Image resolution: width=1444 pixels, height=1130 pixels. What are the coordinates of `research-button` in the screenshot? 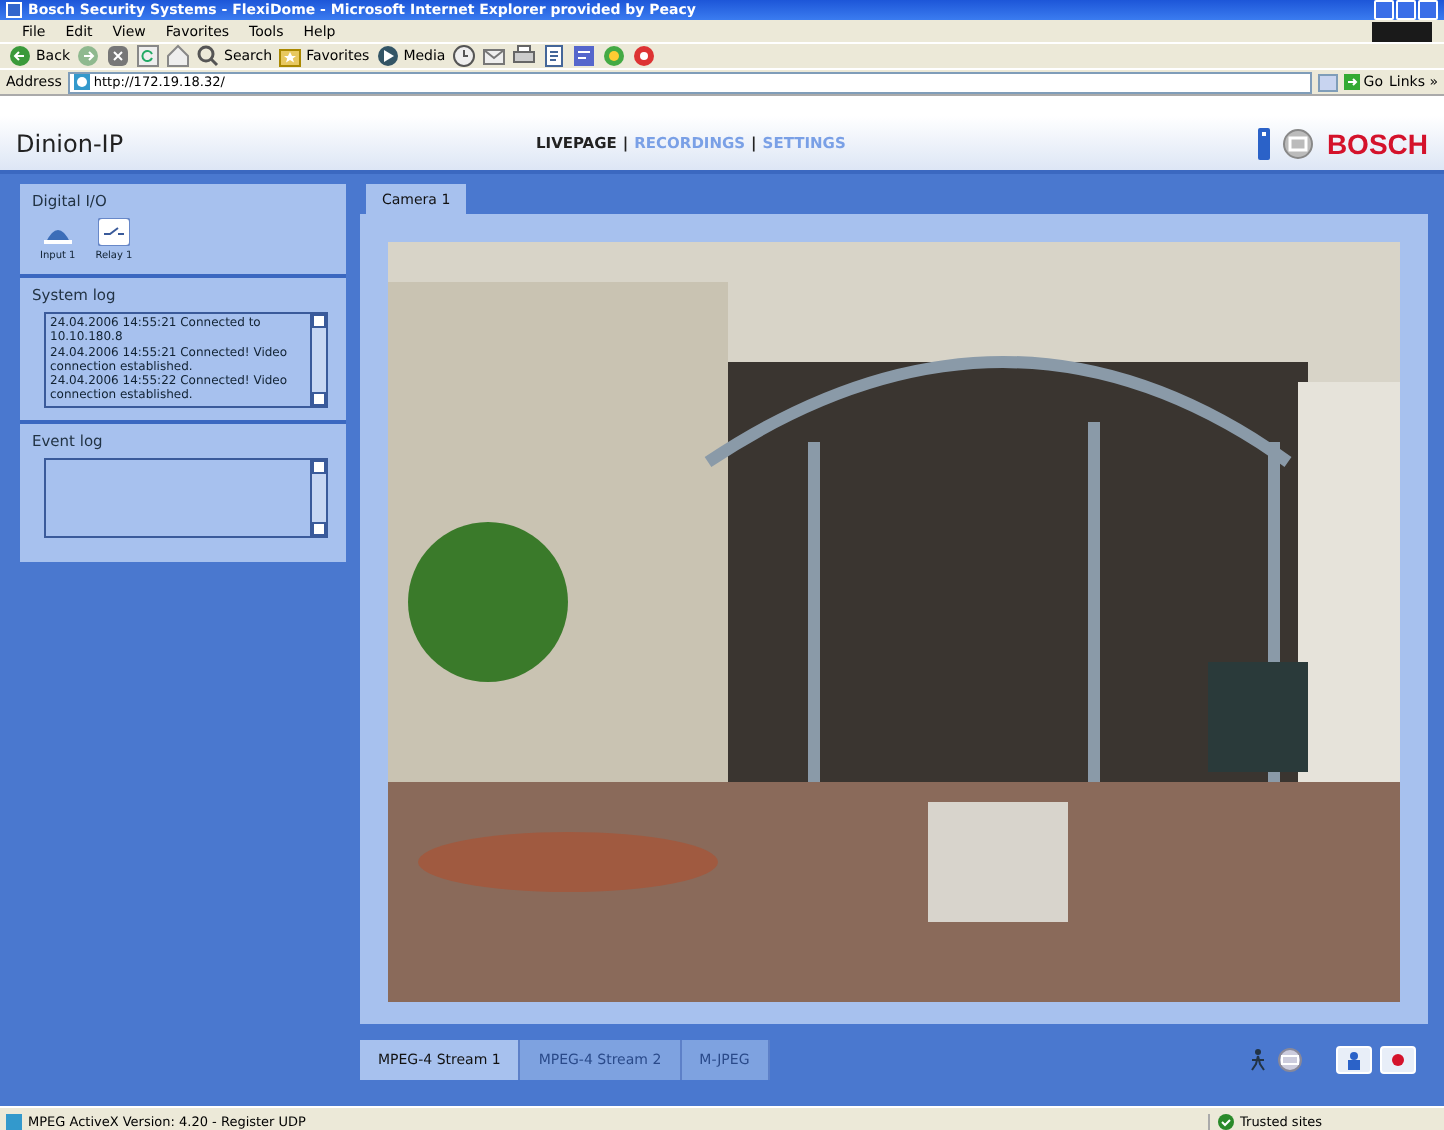 It's located at (643, 56).